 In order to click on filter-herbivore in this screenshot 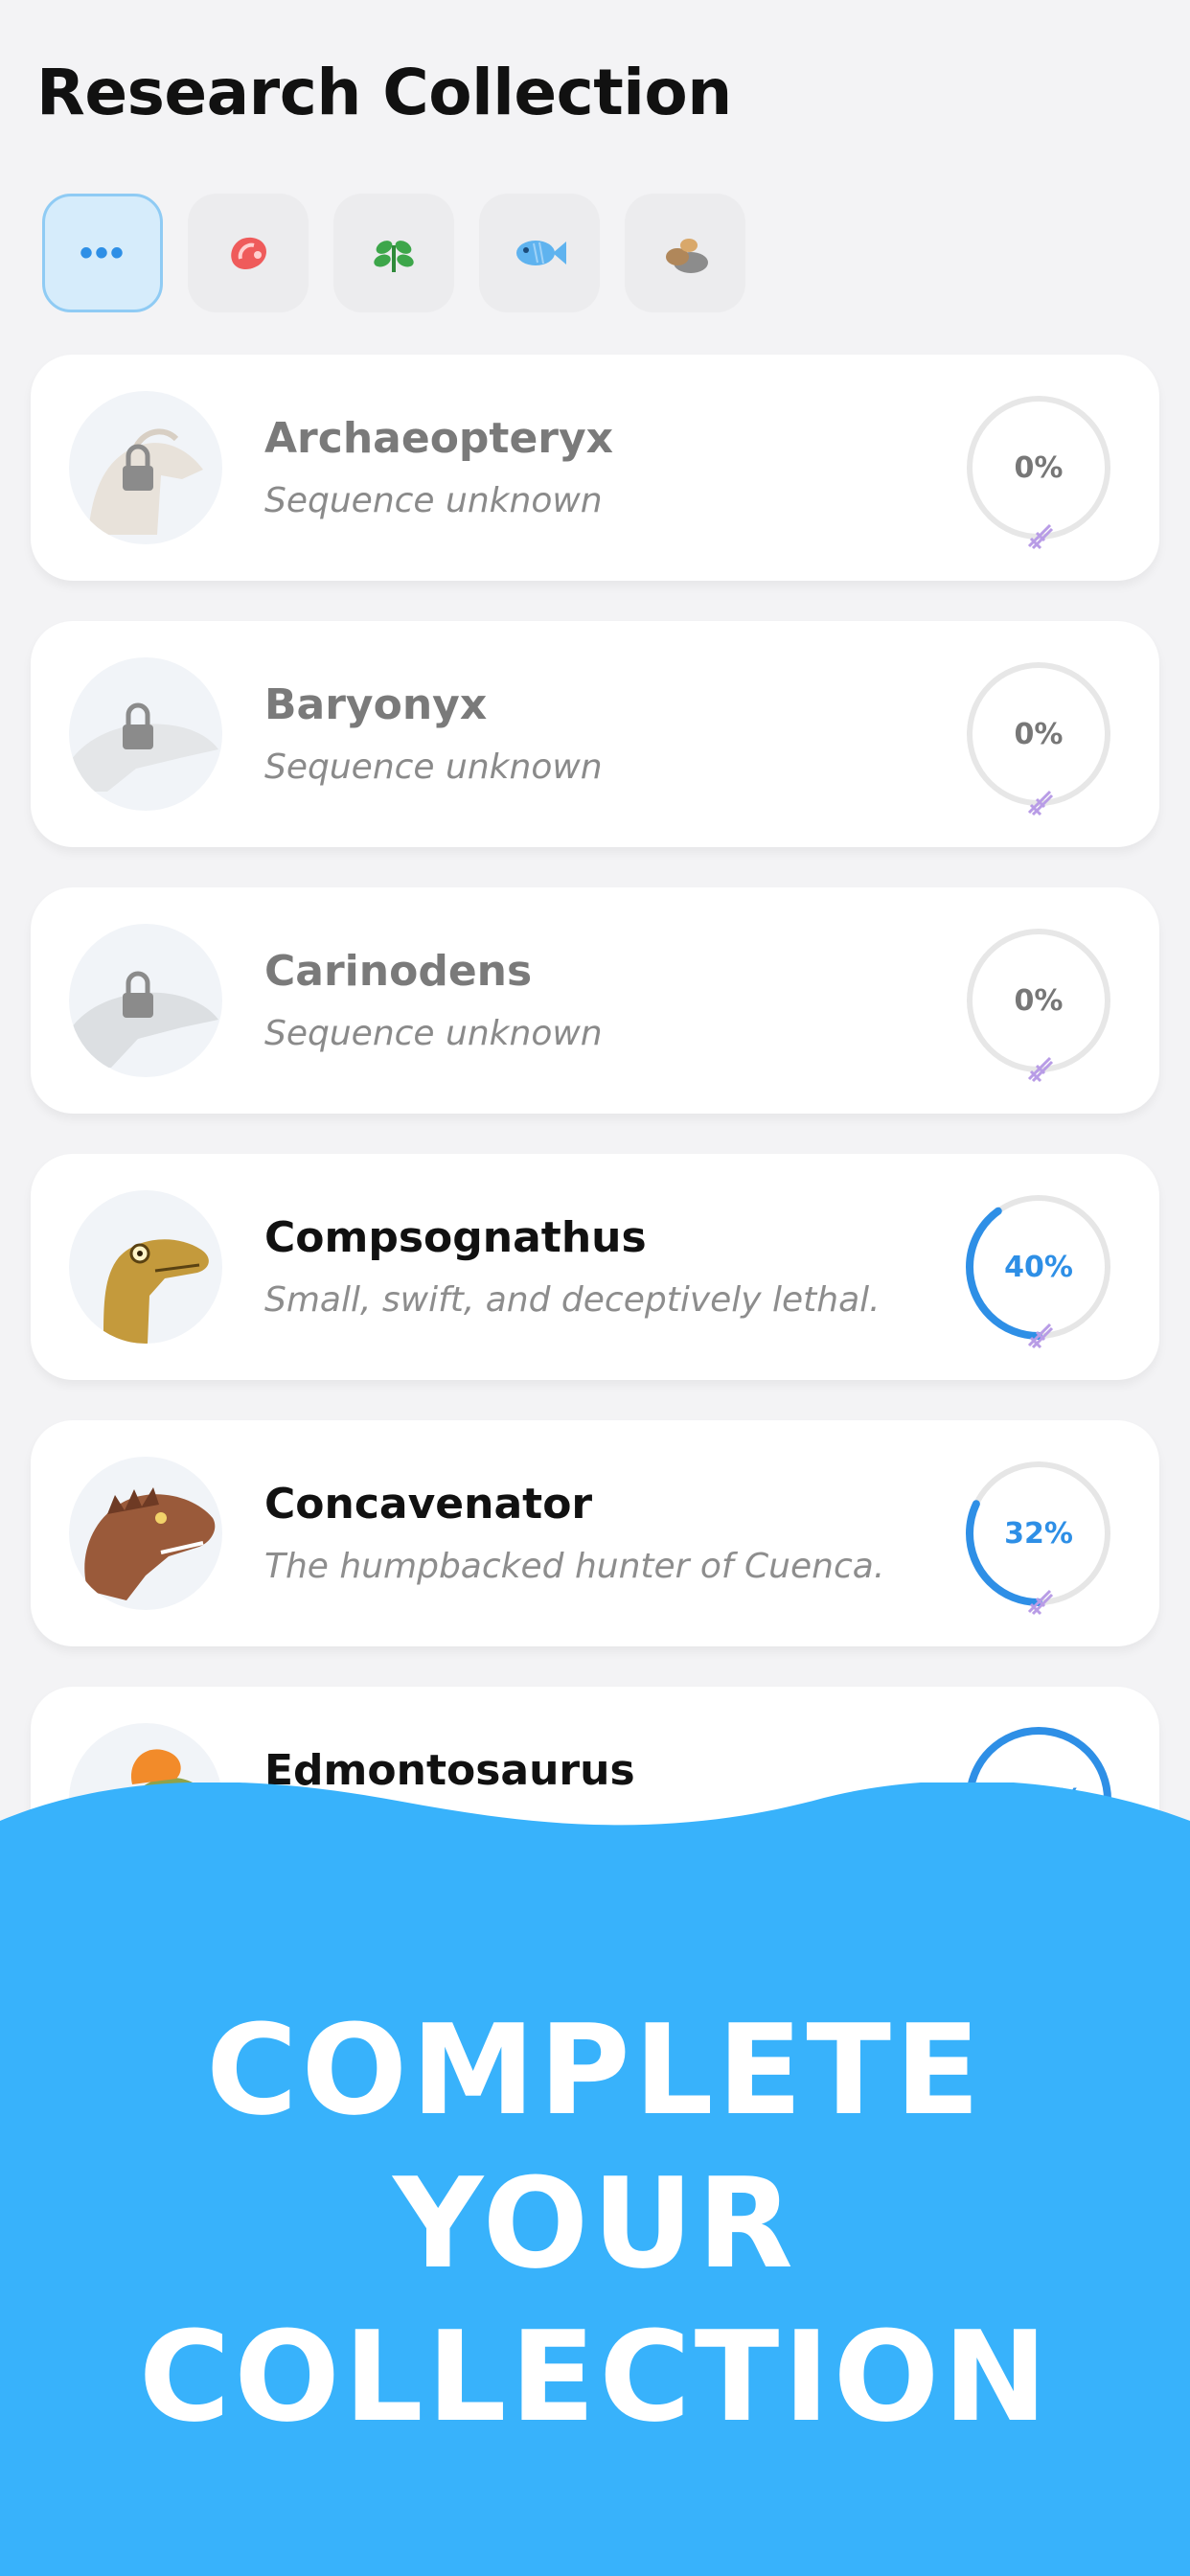, I will do `click(394, 253)`.